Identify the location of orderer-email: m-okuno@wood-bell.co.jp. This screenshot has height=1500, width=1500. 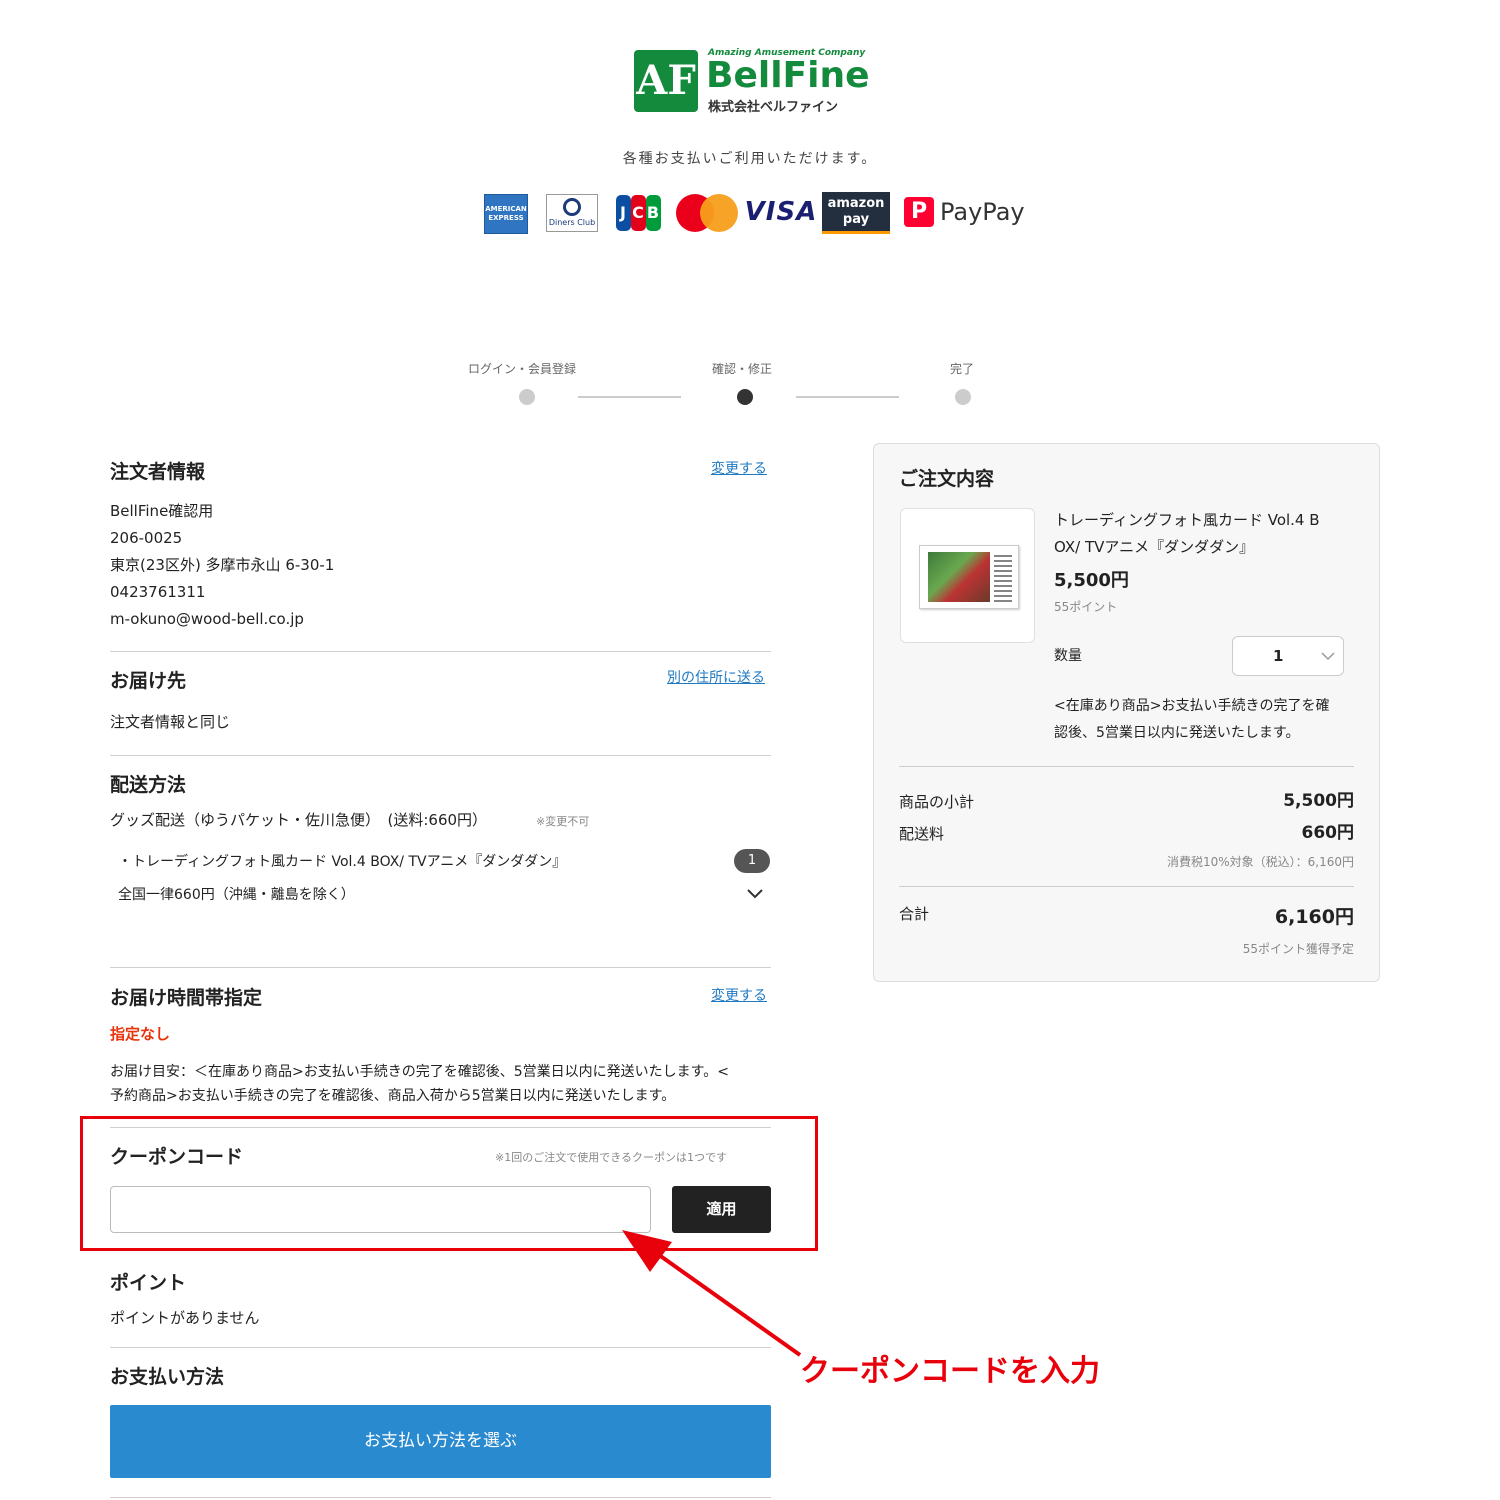
(207, 619).